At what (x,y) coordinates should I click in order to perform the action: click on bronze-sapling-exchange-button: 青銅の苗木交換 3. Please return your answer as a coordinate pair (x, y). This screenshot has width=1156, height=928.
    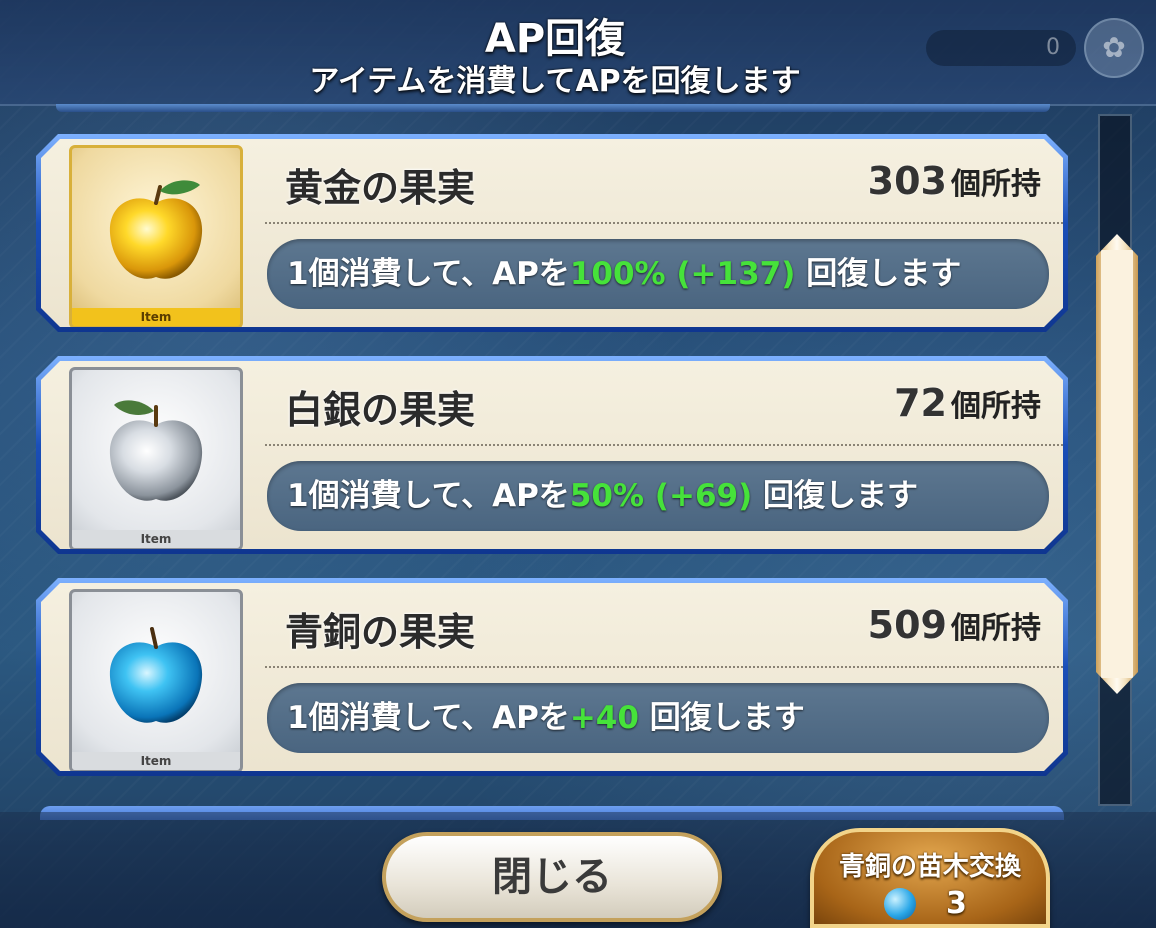
    Looking at the image, I should click on (930, 878).